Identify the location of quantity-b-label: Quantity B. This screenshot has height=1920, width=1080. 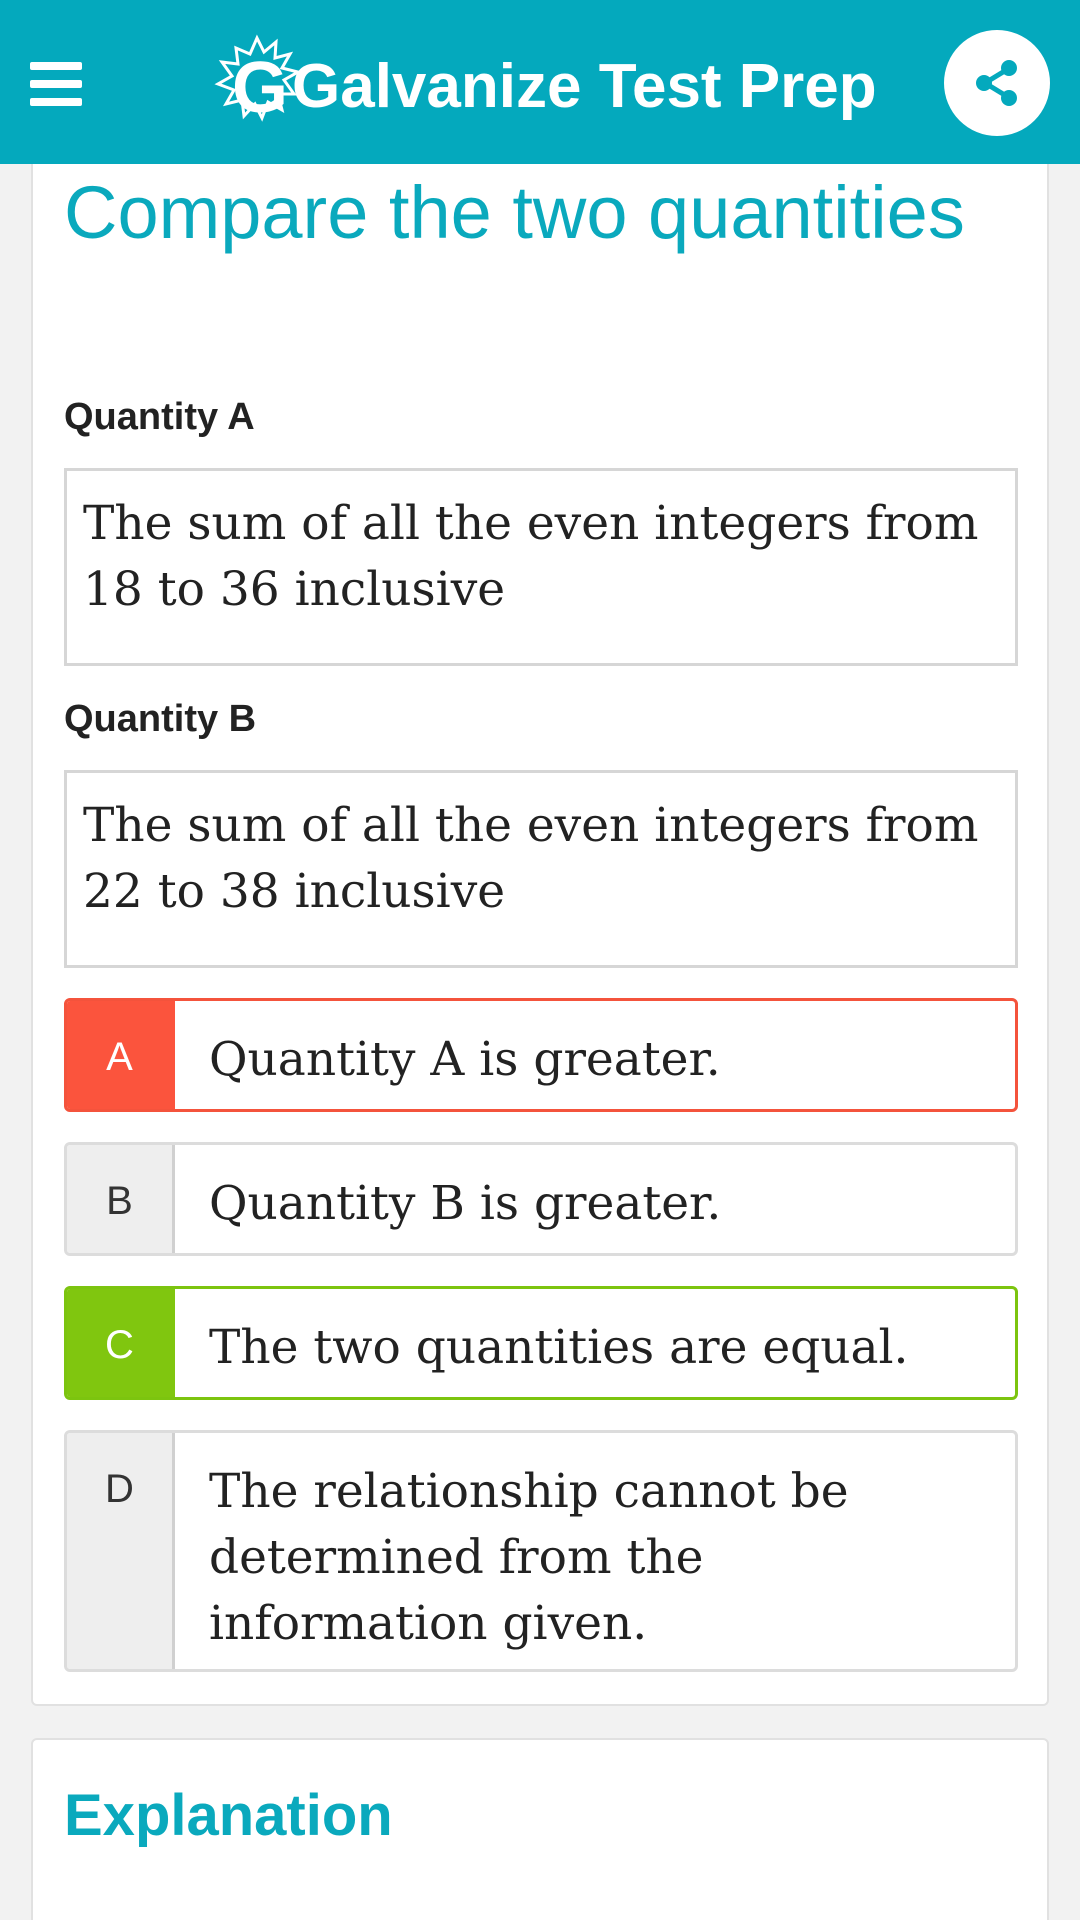
(160, 719).